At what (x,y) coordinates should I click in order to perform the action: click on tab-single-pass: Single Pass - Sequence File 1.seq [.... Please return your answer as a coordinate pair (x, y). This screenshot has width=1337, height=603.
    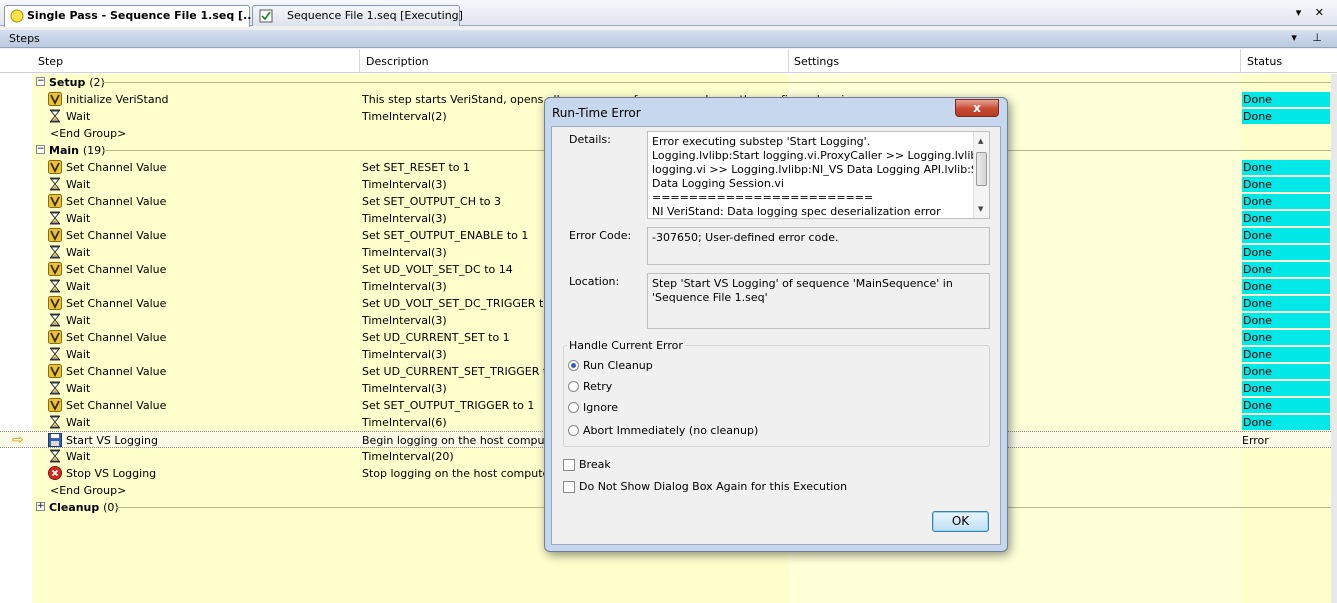
    Looking at the image, I should click on (130, 16).